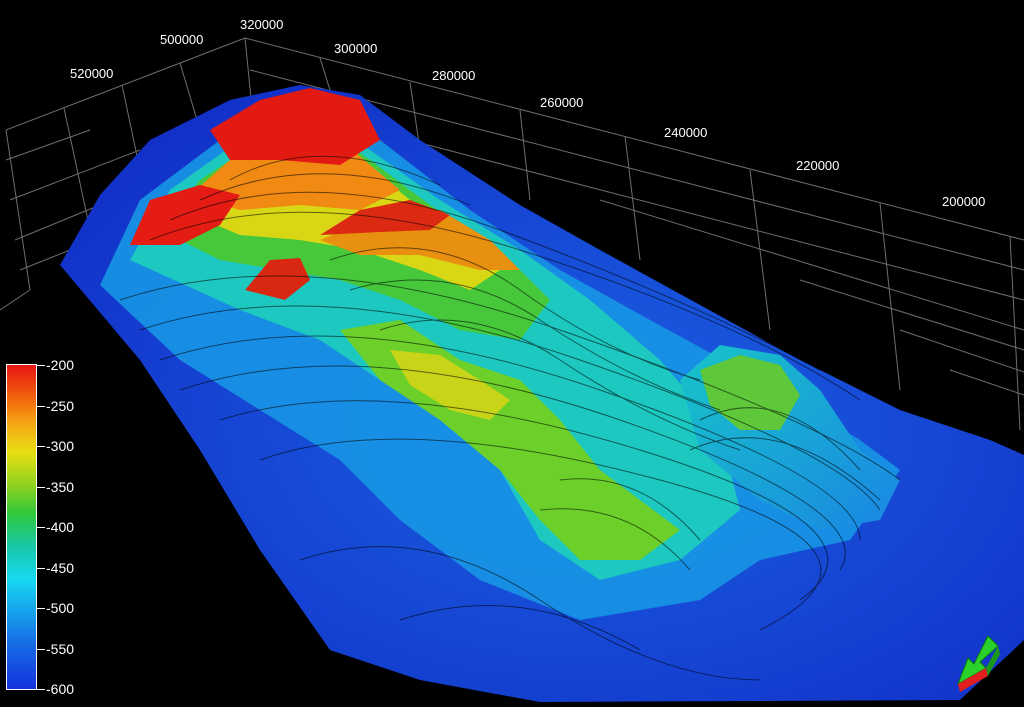 This screenshot has height=707, width=1024. I want to click on color-scale-label: -250, so click(60, 406).